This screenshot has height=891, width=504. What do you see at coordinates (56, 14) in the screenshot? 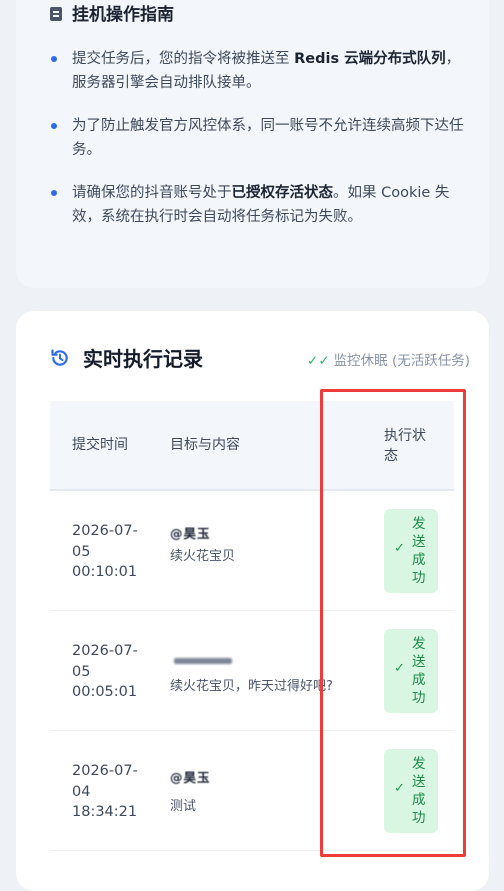
I see `document-icon` at bounding box center [56, 14].